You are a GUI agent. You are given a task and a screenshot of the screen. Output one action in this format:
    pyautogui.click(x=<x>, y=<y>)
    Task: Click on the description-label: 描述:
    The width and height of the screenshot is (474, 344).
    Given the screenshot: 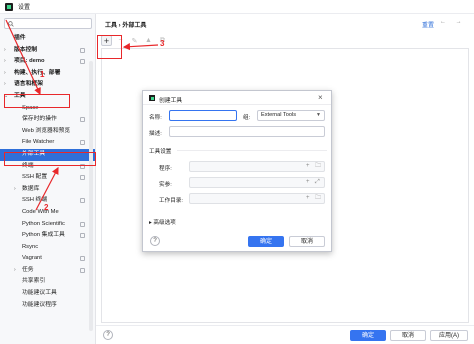 What is the action you would take?
    pyautogui.click(x=155, y=134)
    